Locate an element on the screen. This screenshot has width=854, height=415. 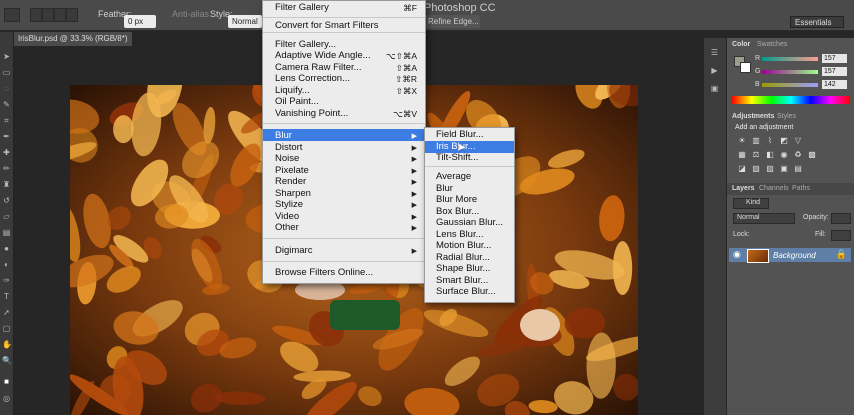
tab-paths: Paths is located at coordinates (801, 189).